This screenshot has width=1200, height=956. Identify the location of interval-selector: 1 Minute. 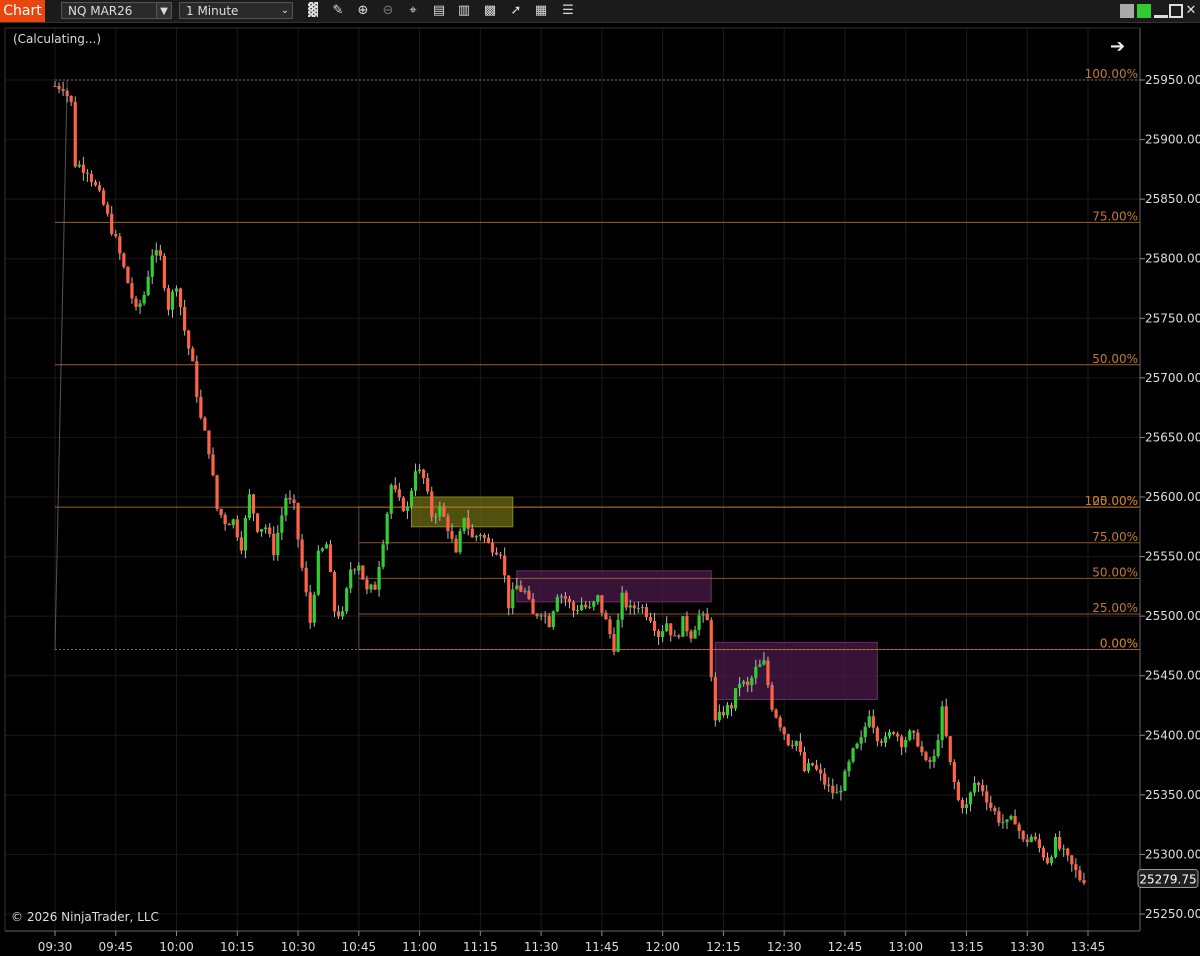
(236, 10).